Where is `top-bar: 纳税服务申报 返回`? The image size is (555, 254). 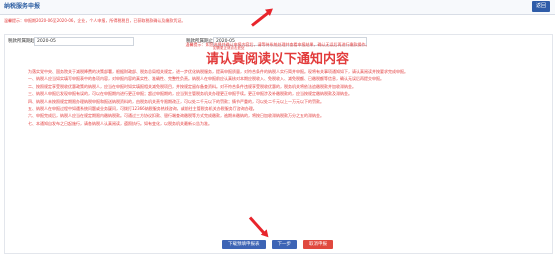
top-bar: 纳税服务申报 返回 is located at coordinates (277, 7).